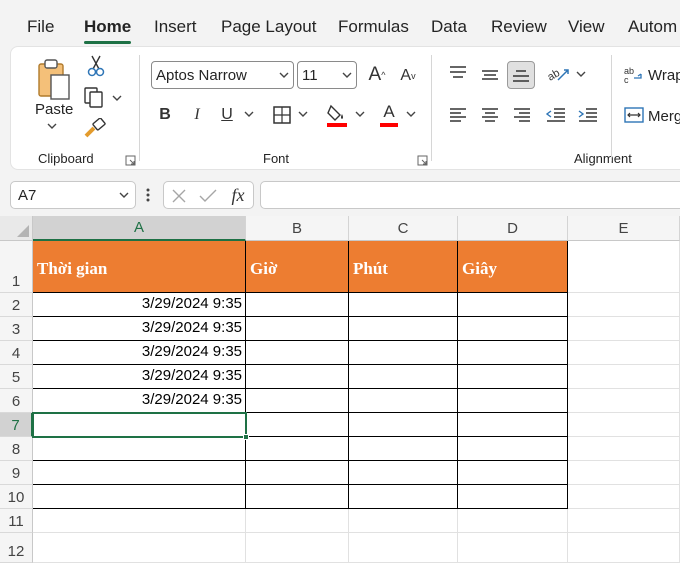 This screenshot has height=563, width=680. What do you see at coordinates (556, 115) in the screenshot?
I see `decrease-indent-icon` at bounding box center [556, 115].